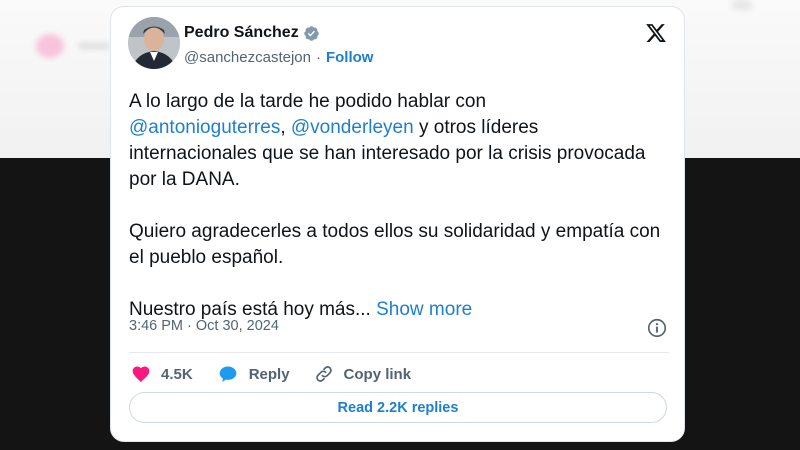 This screenshot has width=800, height=450. Describe the element at coordinates (399, 352) in the screenshot. I see `divider` at that location.